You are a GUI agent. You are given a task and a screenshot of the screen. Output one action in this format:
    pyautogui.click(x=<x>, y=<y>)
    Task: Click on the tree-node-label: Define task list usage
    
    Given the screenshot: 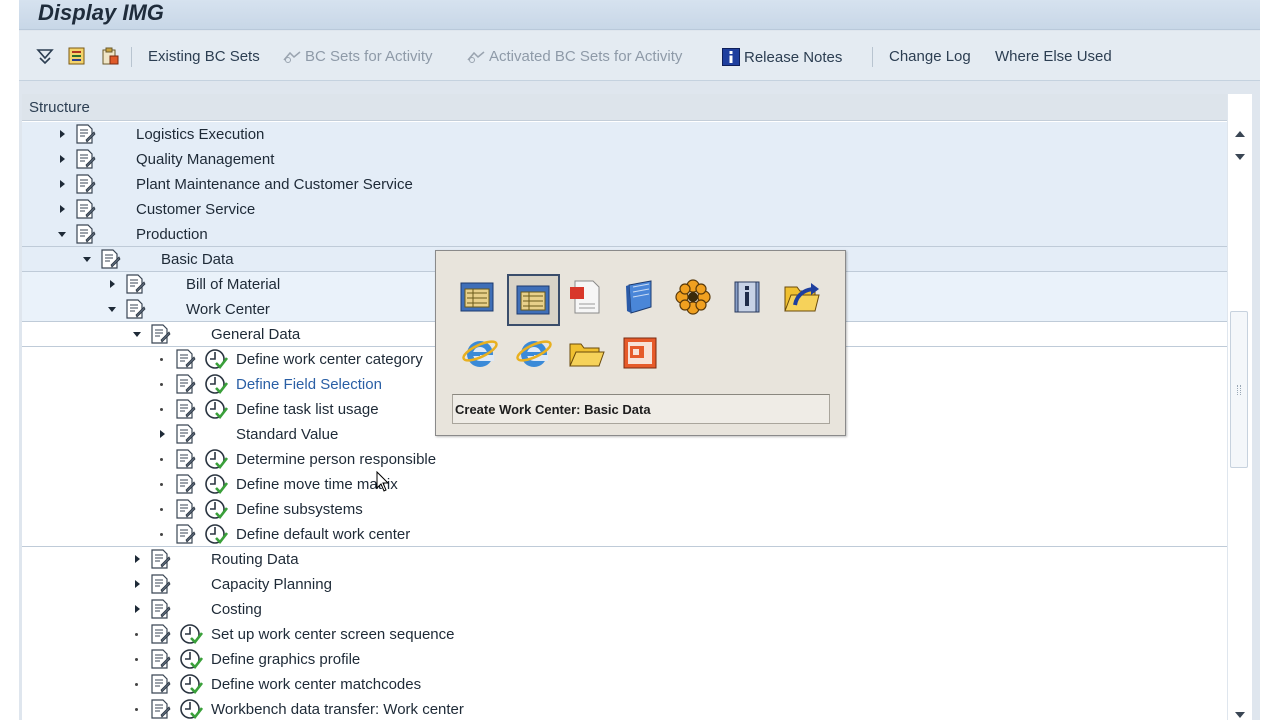 What is the action you would take?
    pyautogui.click(x=307, y=409)
    